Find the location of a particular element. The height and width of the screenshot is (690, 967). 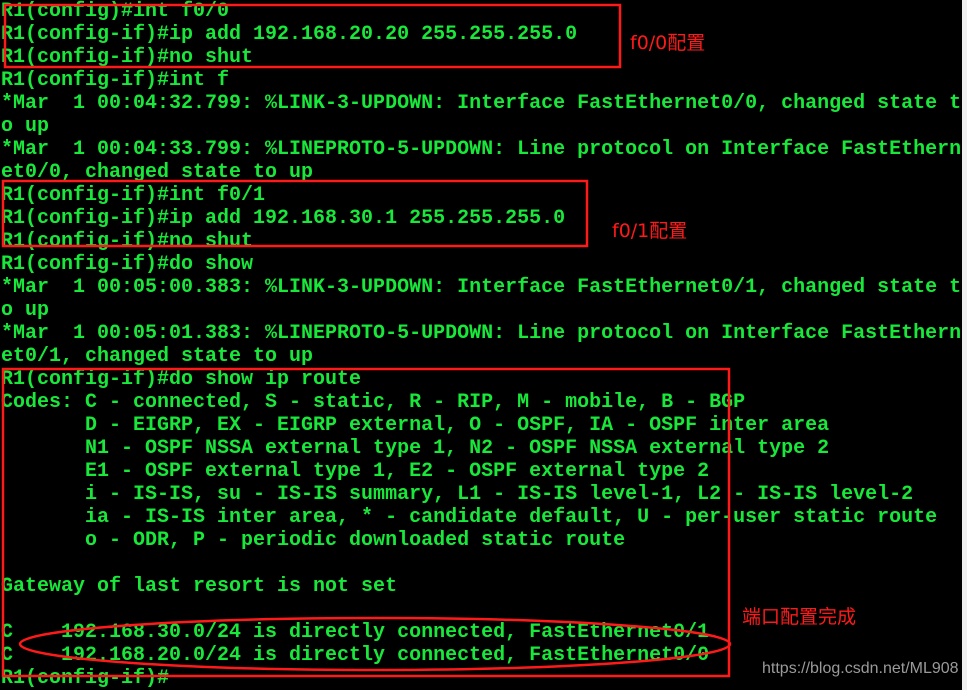

connected-routes-ellipse is located at coordinates (375, 644).